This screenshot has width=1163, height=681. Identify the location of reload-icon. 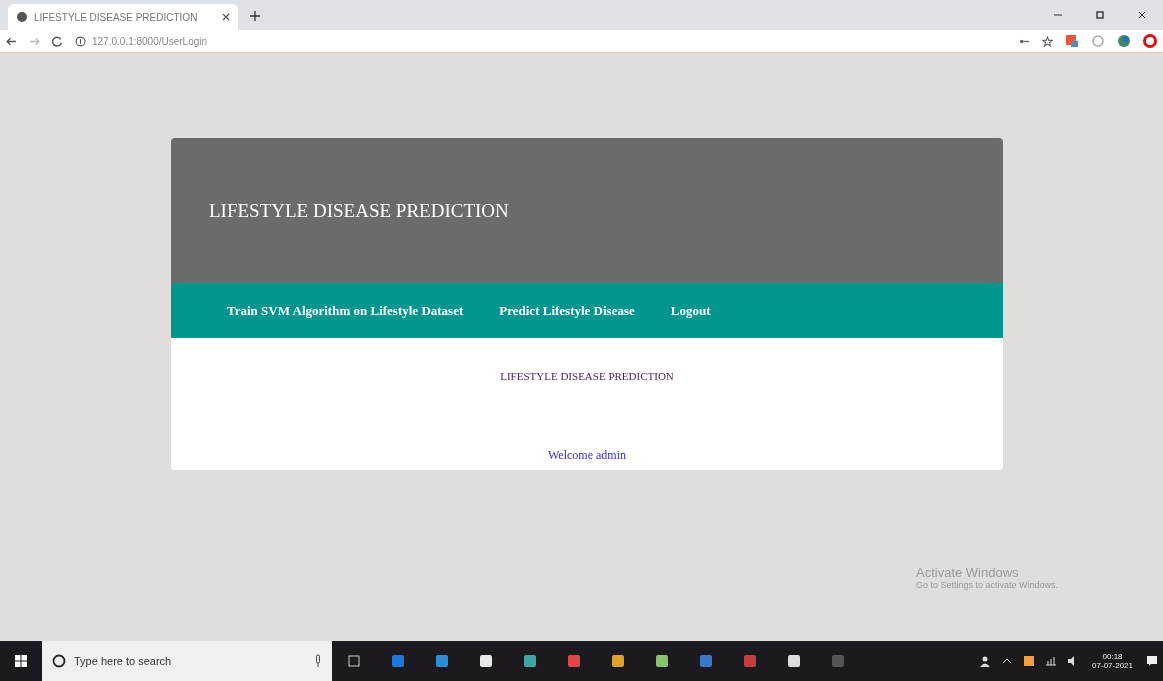
(57, 41).